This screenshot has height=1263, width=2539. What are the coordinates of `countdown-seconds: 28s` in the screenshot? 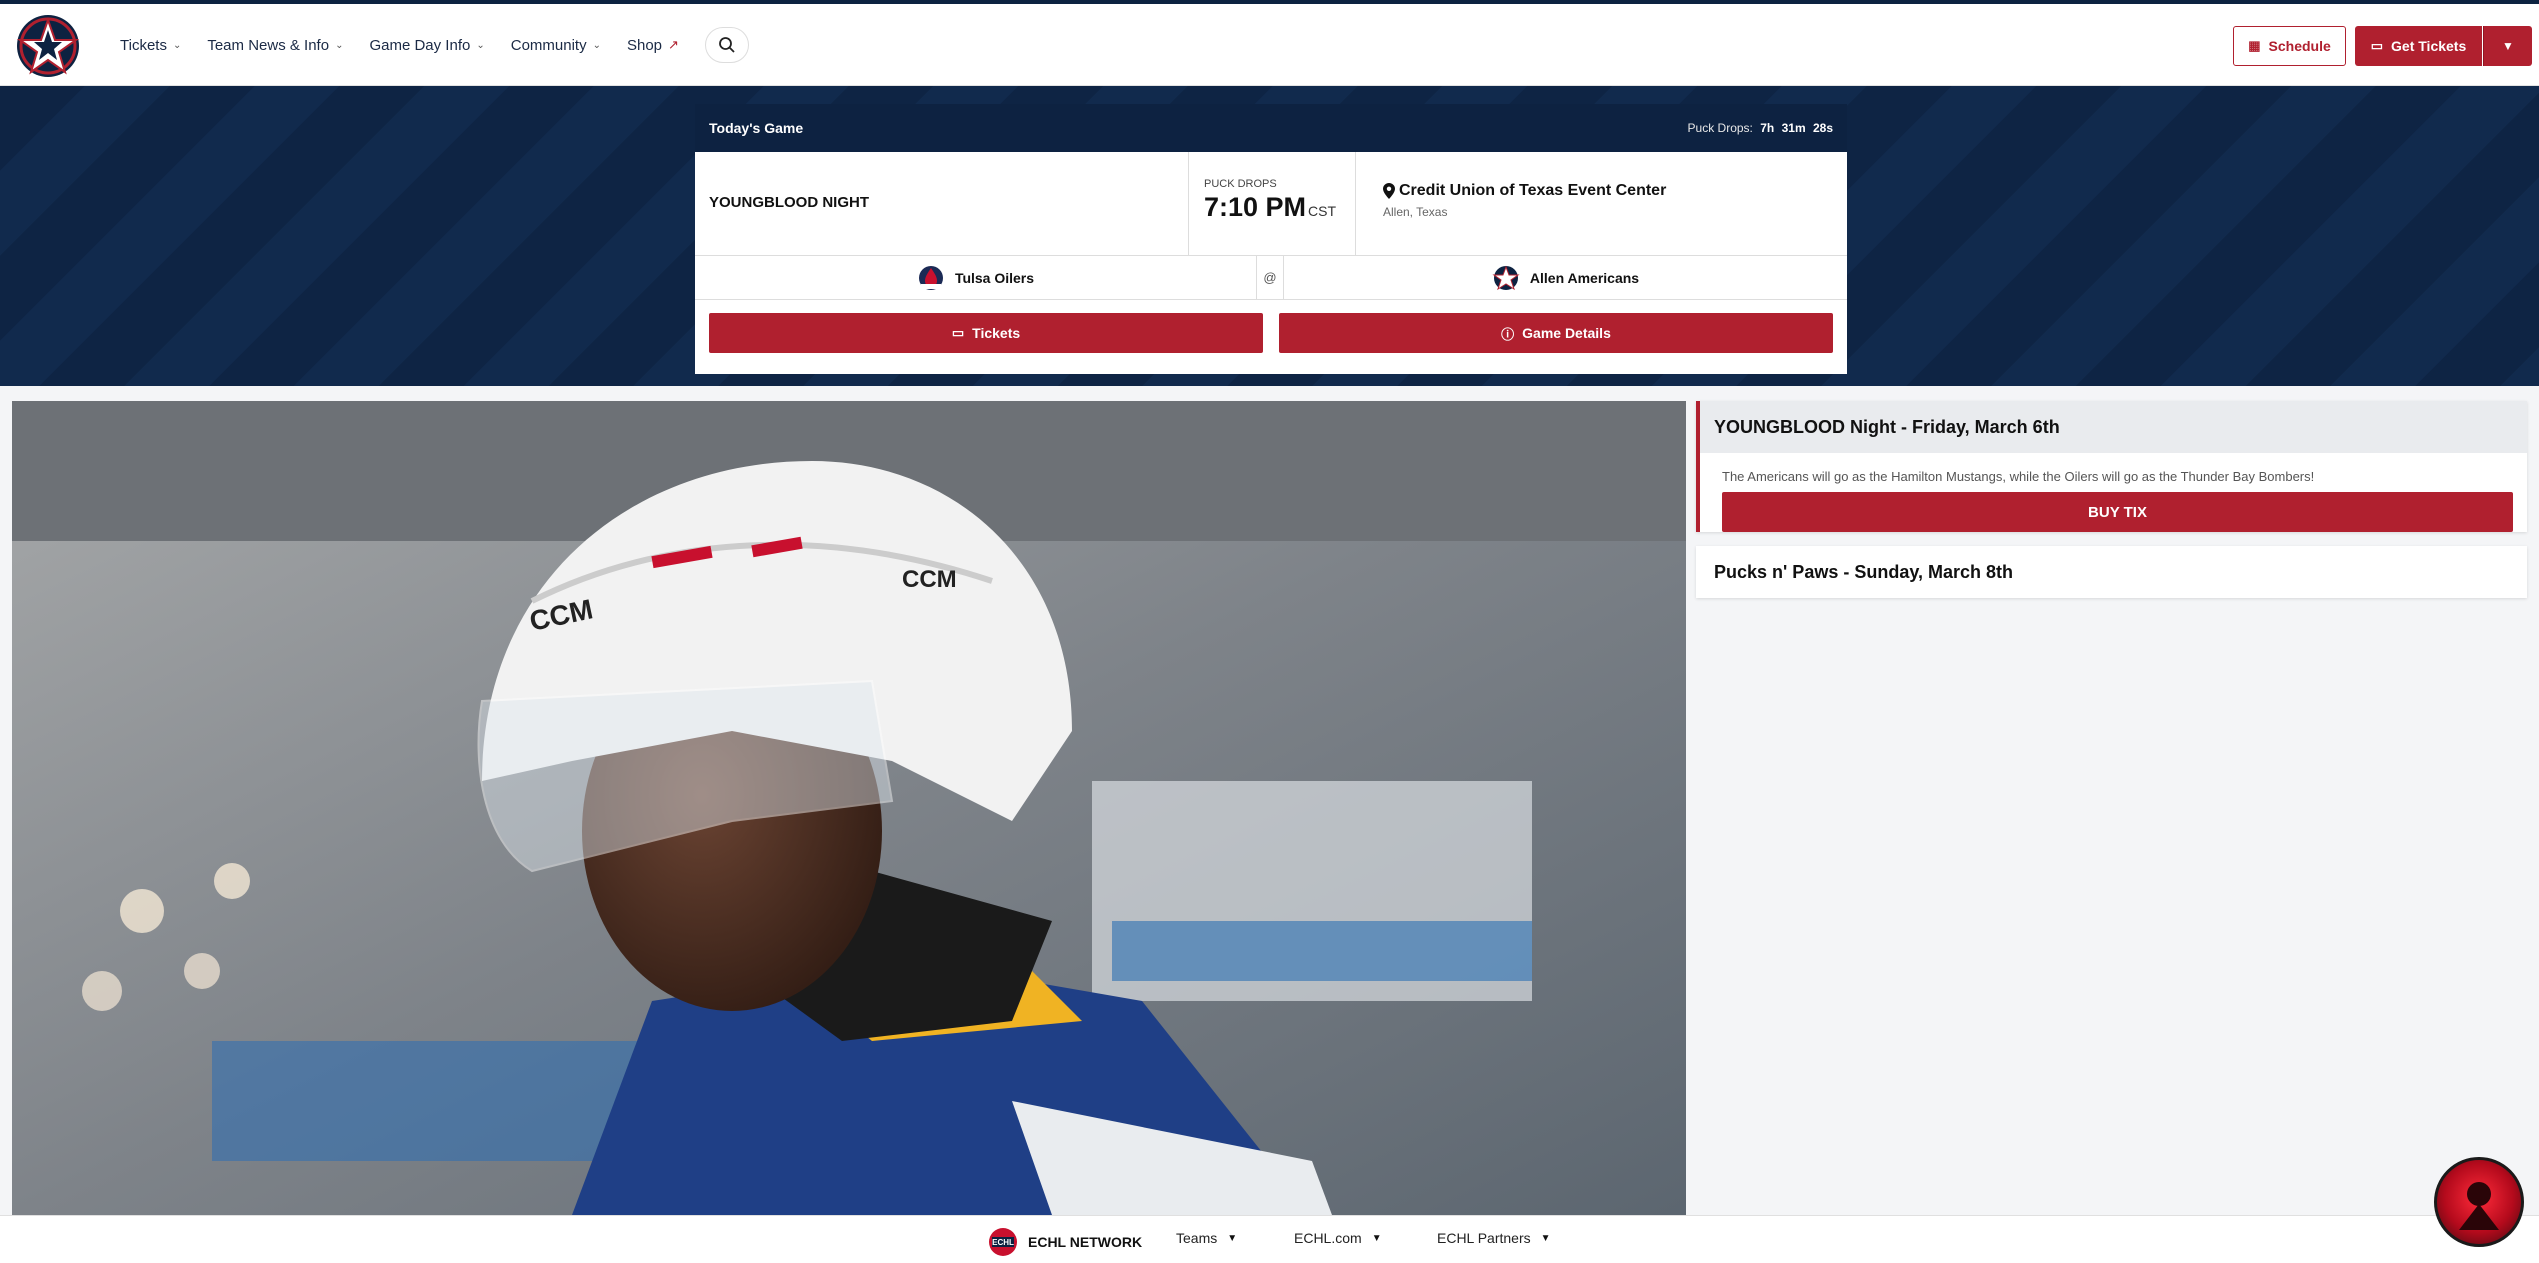 It's located at (1822, 128).